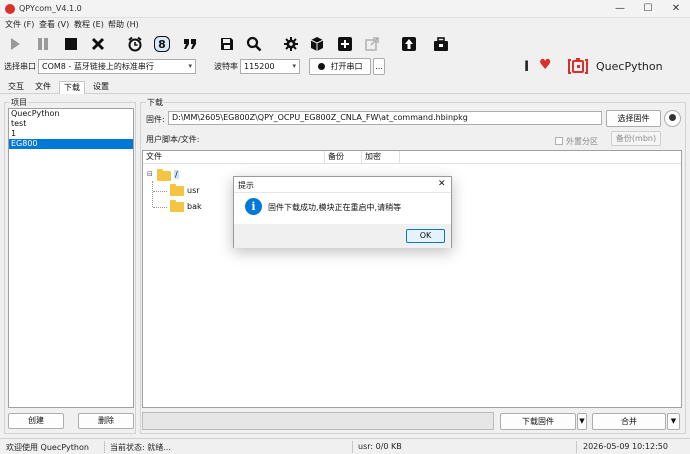 This screenshot has height=454, width=690. Describe the element at coordinates (345, 9) in the screenshot. I see `title-bar: QPYcom_V4.1.0 — ☐ ✕` at that location.